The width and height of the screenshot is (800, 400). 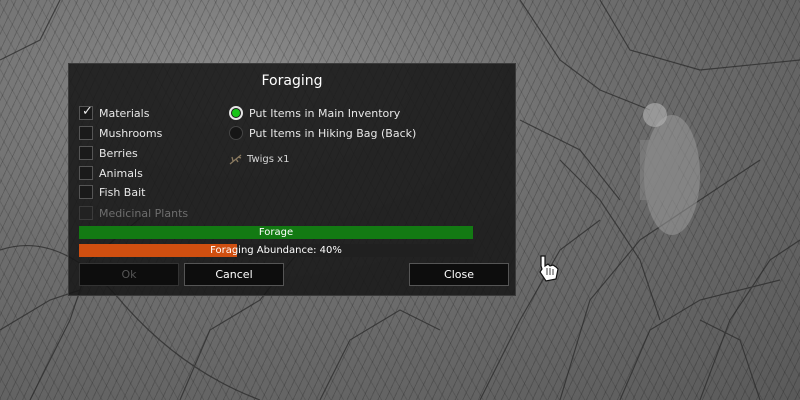 What do you see at coordinates (86, 173) in the screenshot?
I see `animals-checkbox` at bounding box center [86, 173].